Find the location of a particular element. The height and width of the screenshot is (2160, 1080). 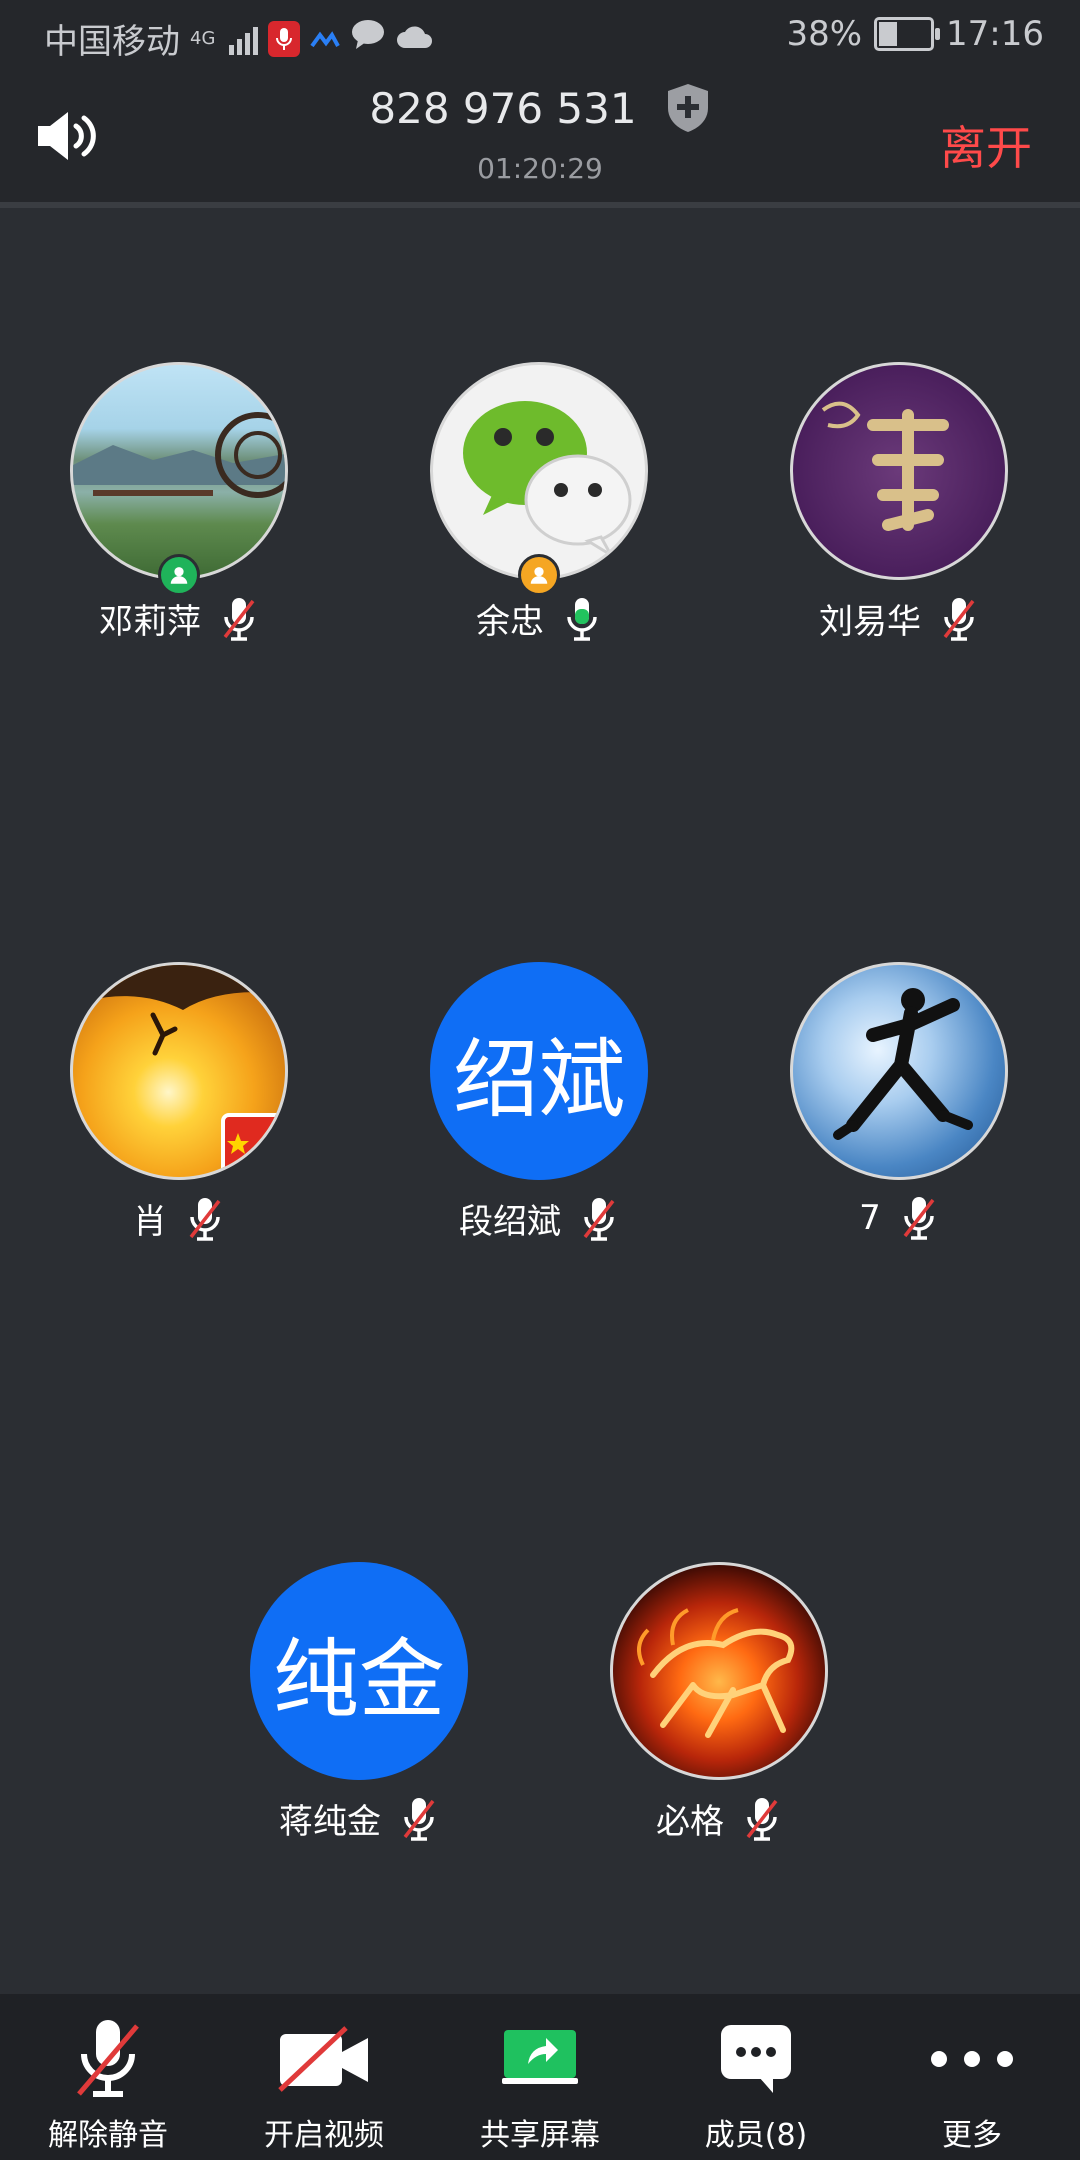

avatar-initials: 纯金 is located at coordinates (359, 1671).